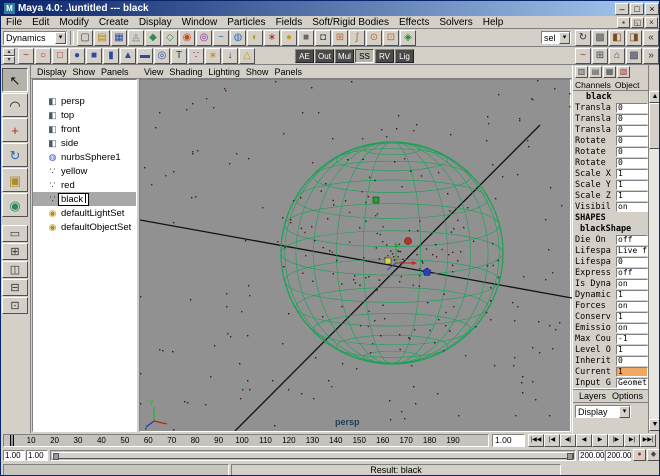 The image size is (660, 476). I want to click on channel-row: Scale X 1, so click(611, 173).